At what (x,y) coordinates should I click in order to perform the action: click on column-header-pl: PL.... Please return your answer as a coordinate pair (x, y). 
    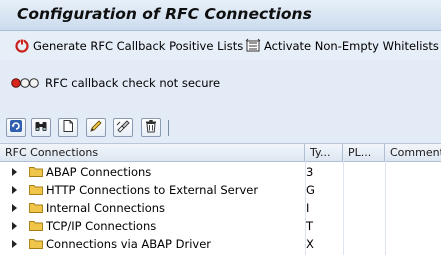
    Looking at the image, I should click on (364, 152).